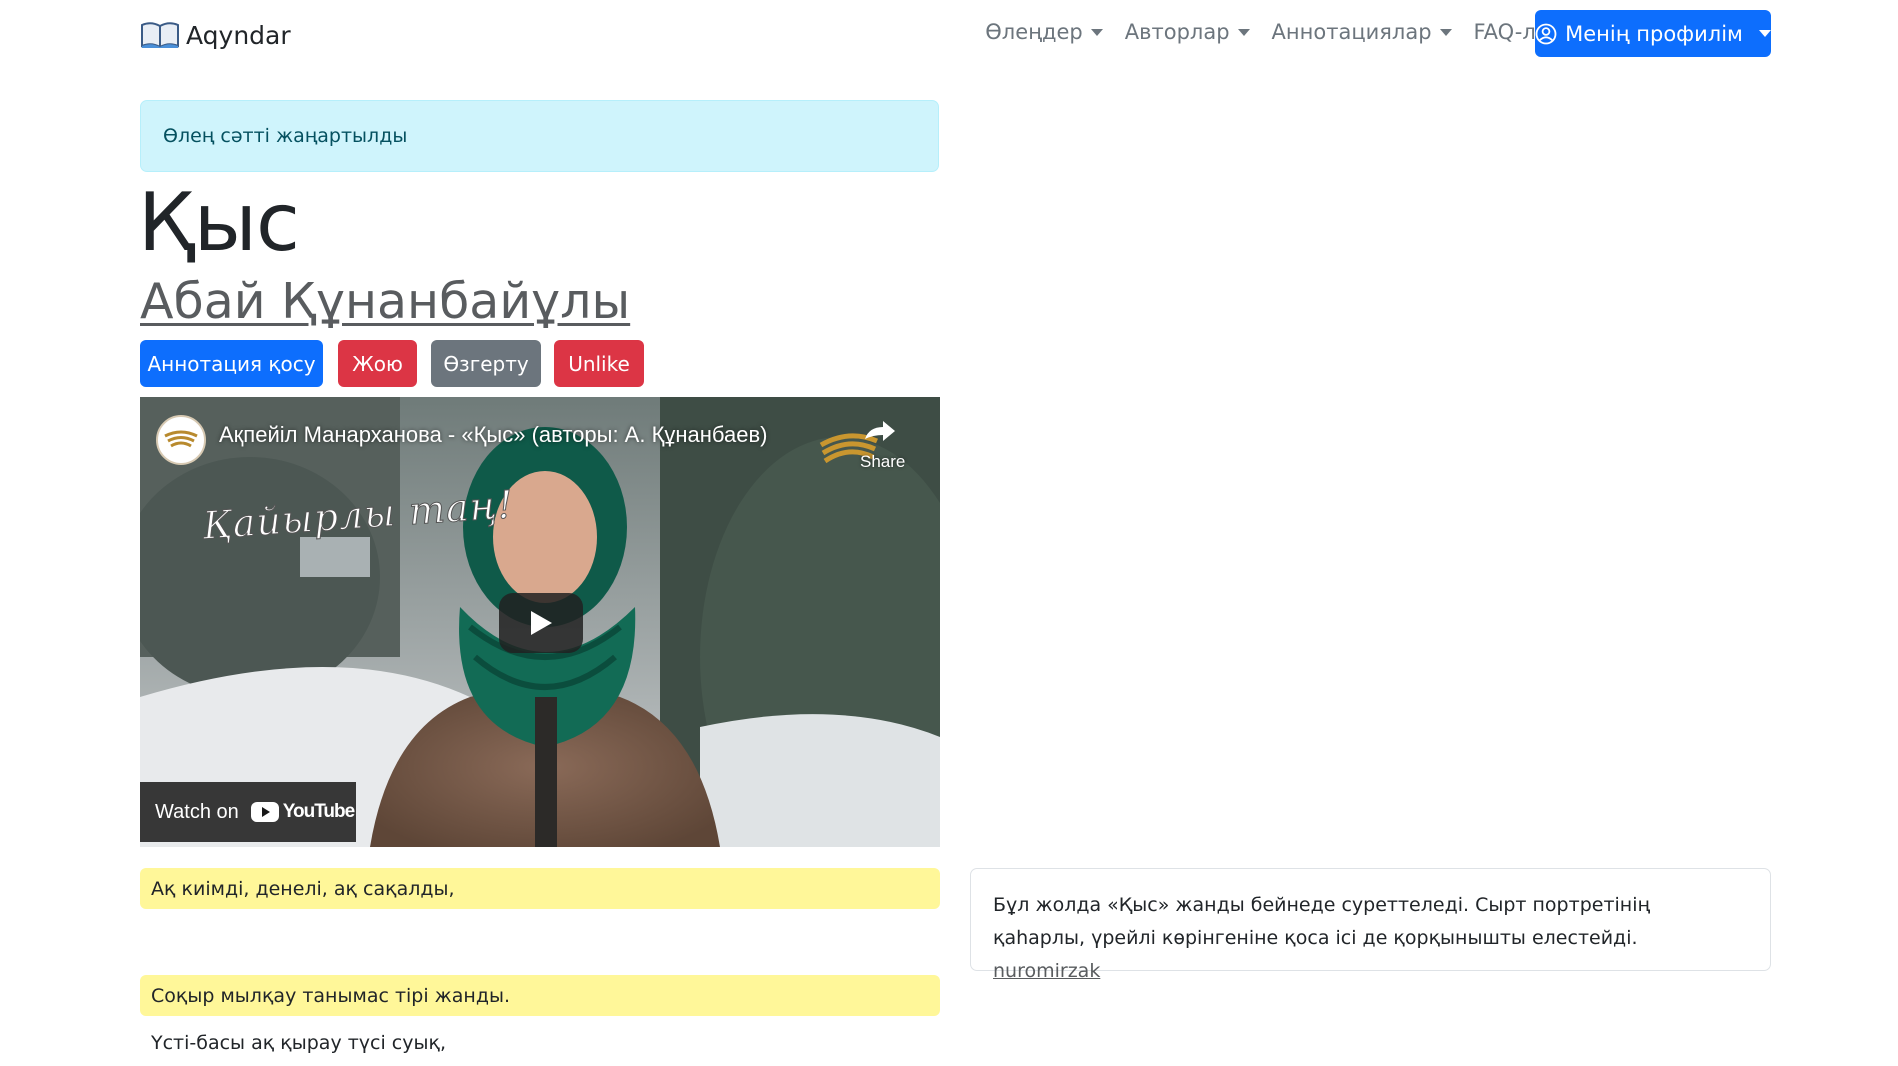 Image resolution: width=1898 pixels, height=1066 pixels. Describe the element at coordinates (231, 363) in the screenshot. I see `add-annotation-button: Аннотация қосу` at that location.